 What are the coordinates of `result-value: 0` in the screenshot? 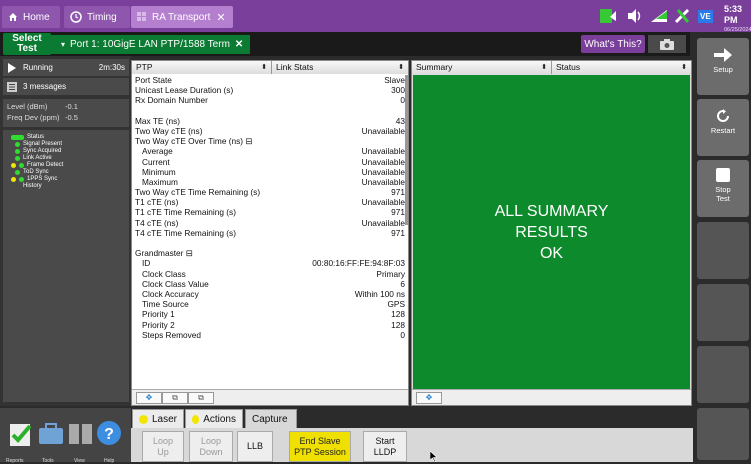 It's located at (402, 334).